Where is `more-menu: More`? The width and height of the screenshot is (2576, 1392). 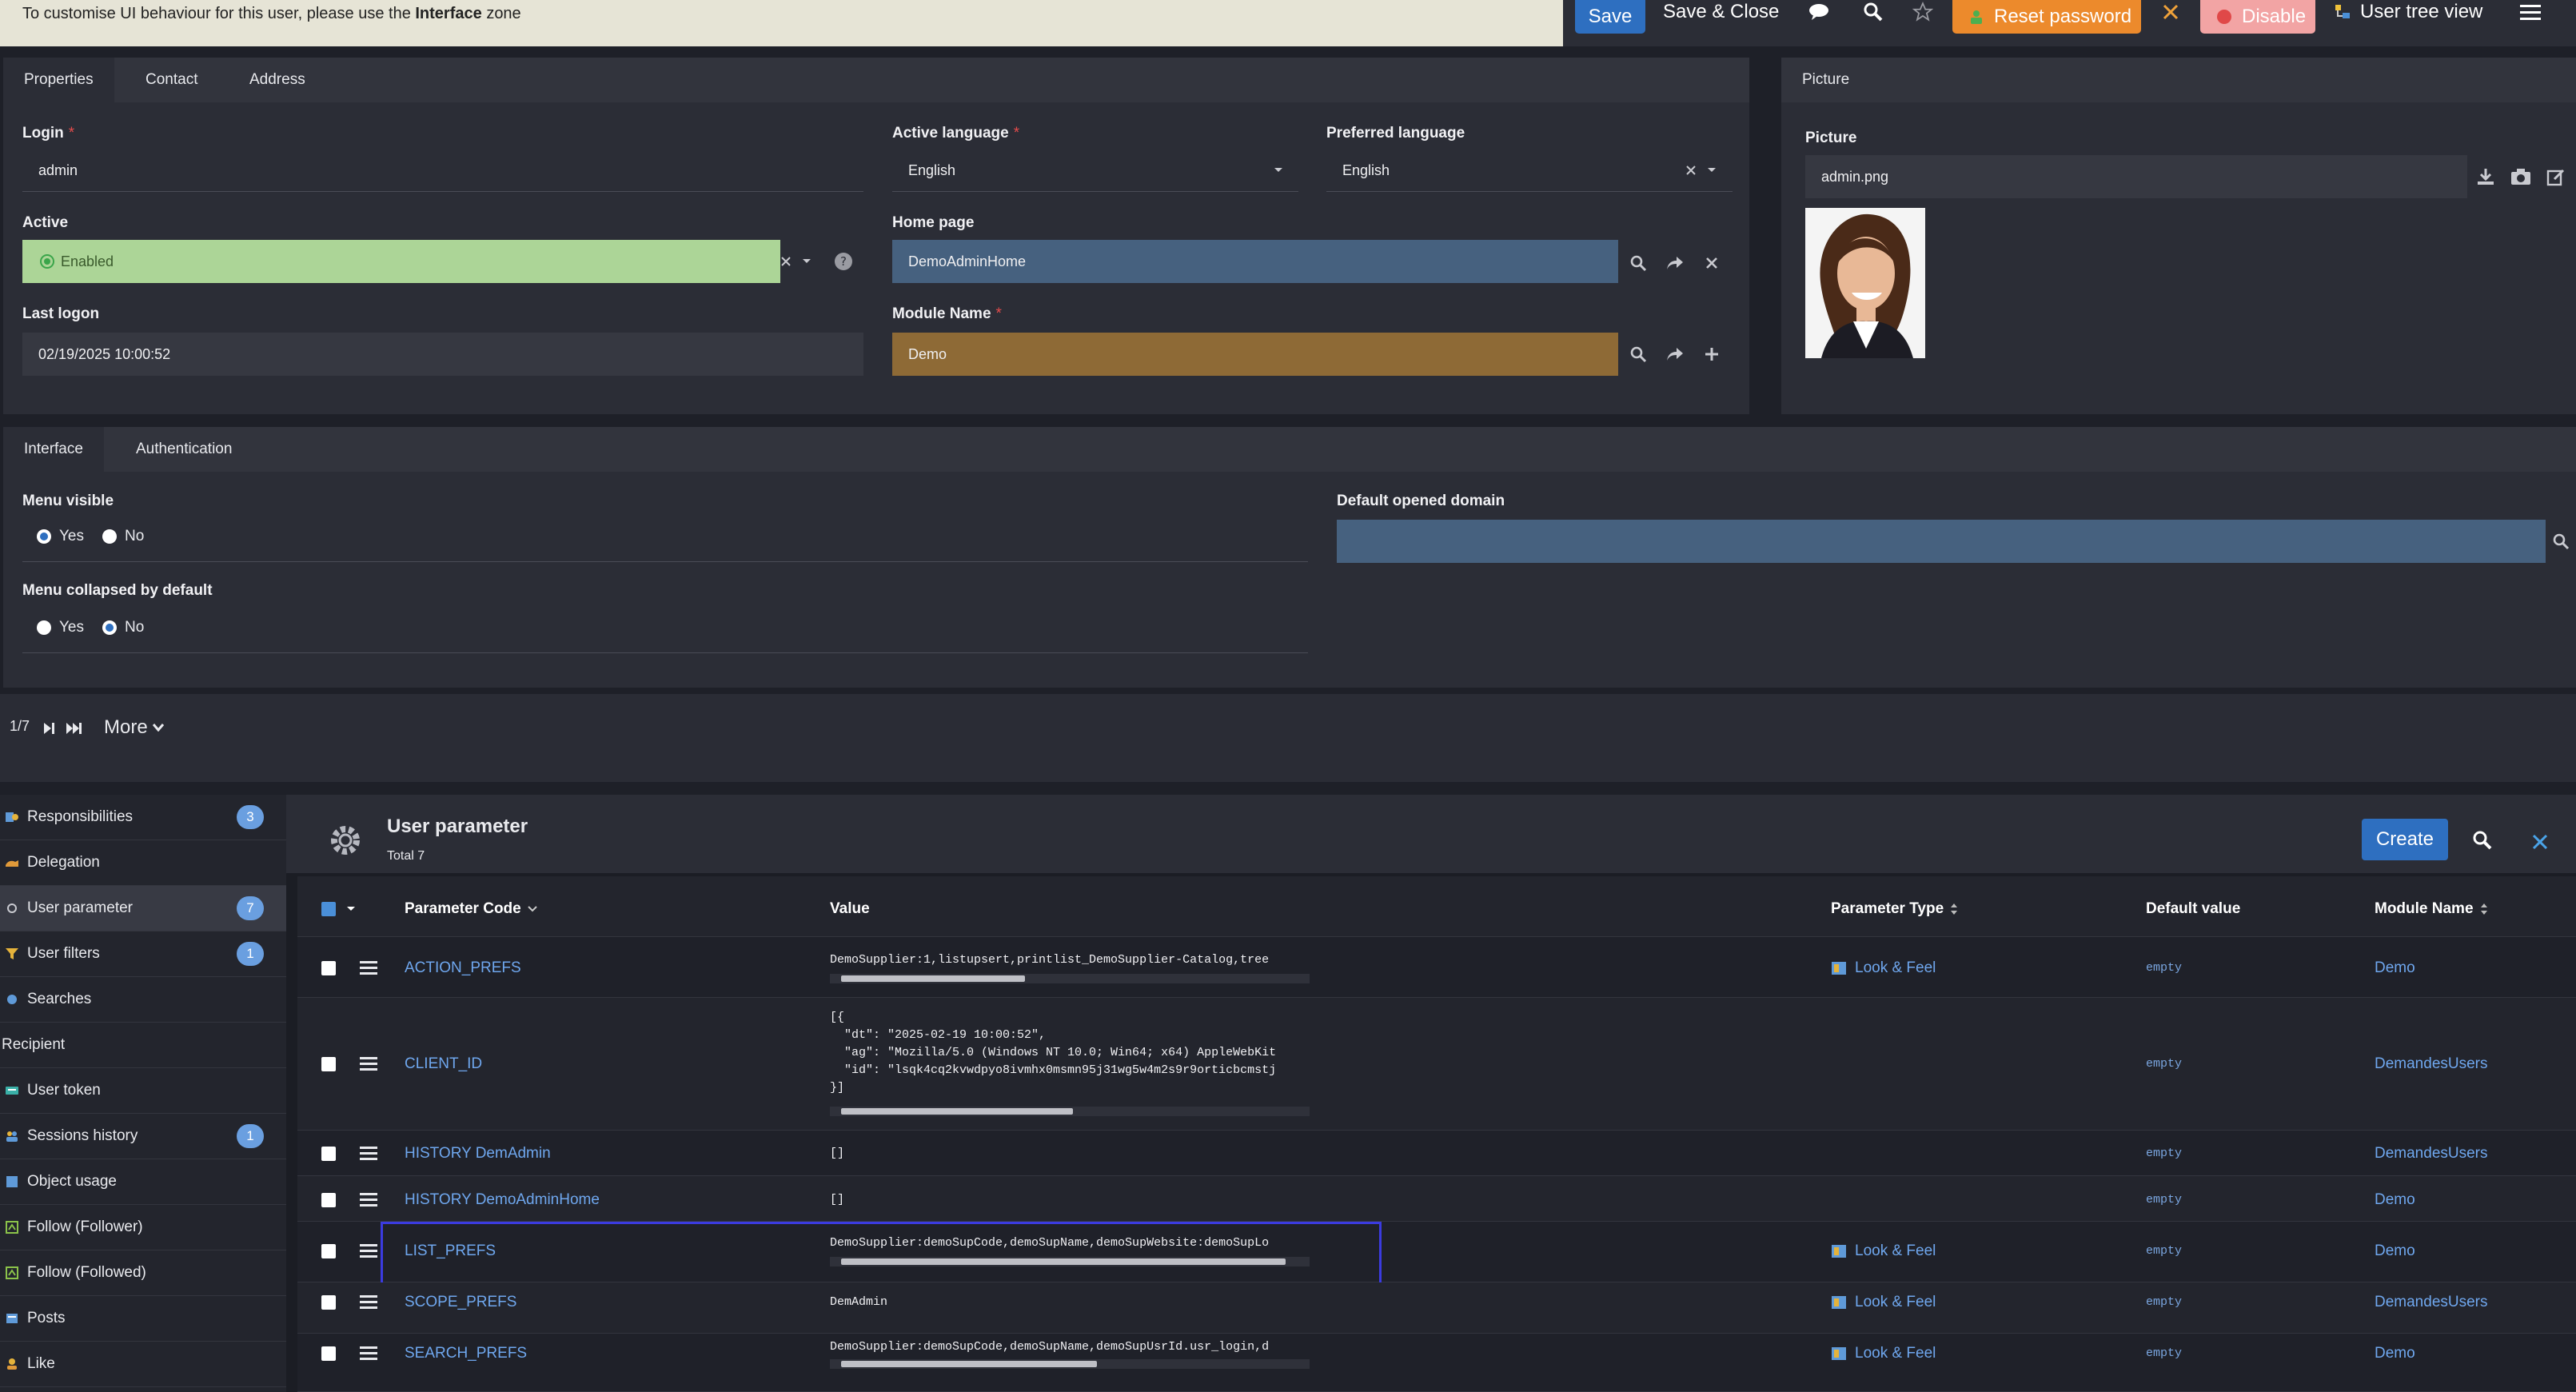 more-menu: More is located at coordinates (134, 727).